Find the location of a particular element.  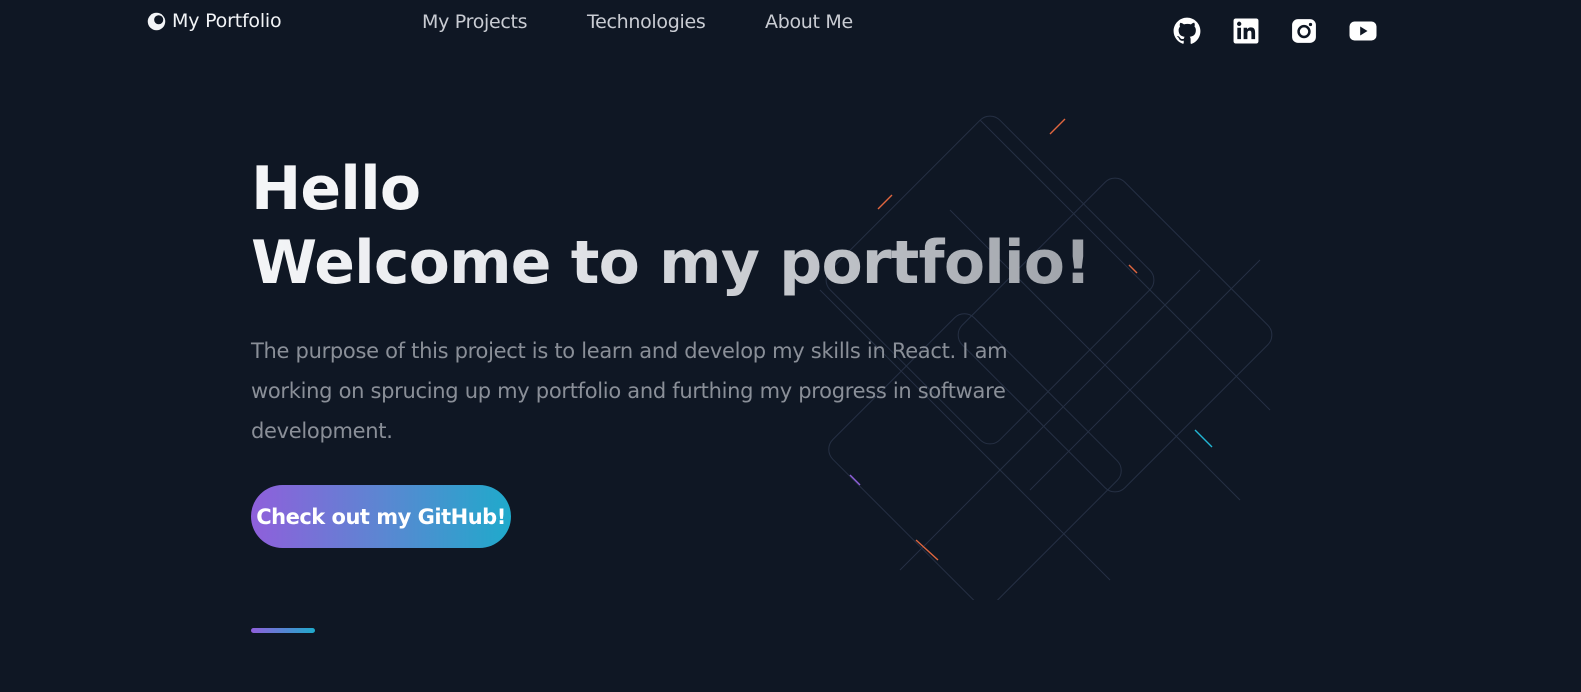

hero-greeting: Hello is located at coordinates (336, 189).